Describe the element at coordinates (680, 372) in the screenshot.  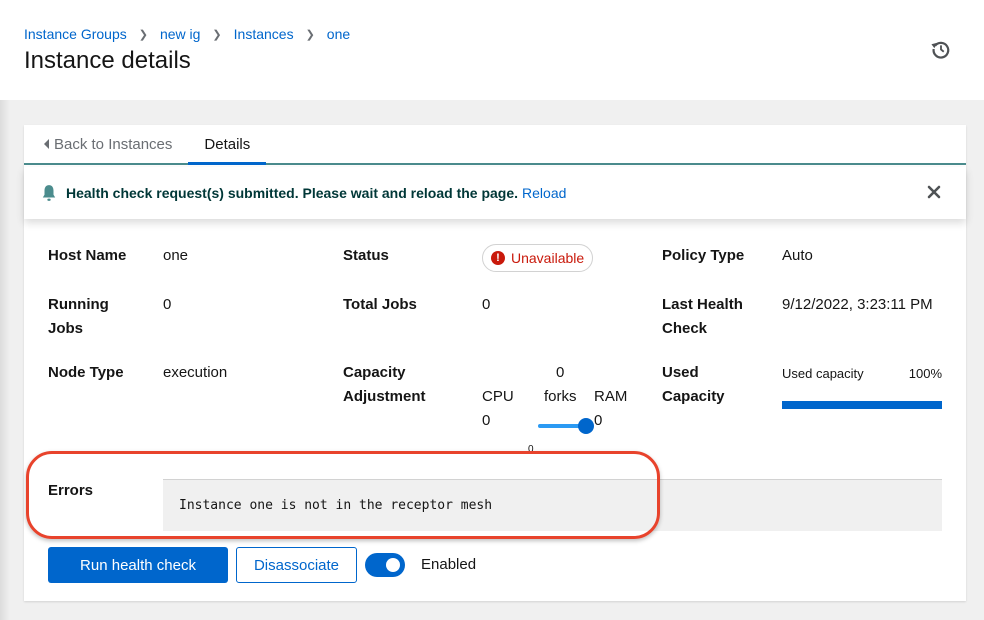
I see `term-line: Used` at that location.